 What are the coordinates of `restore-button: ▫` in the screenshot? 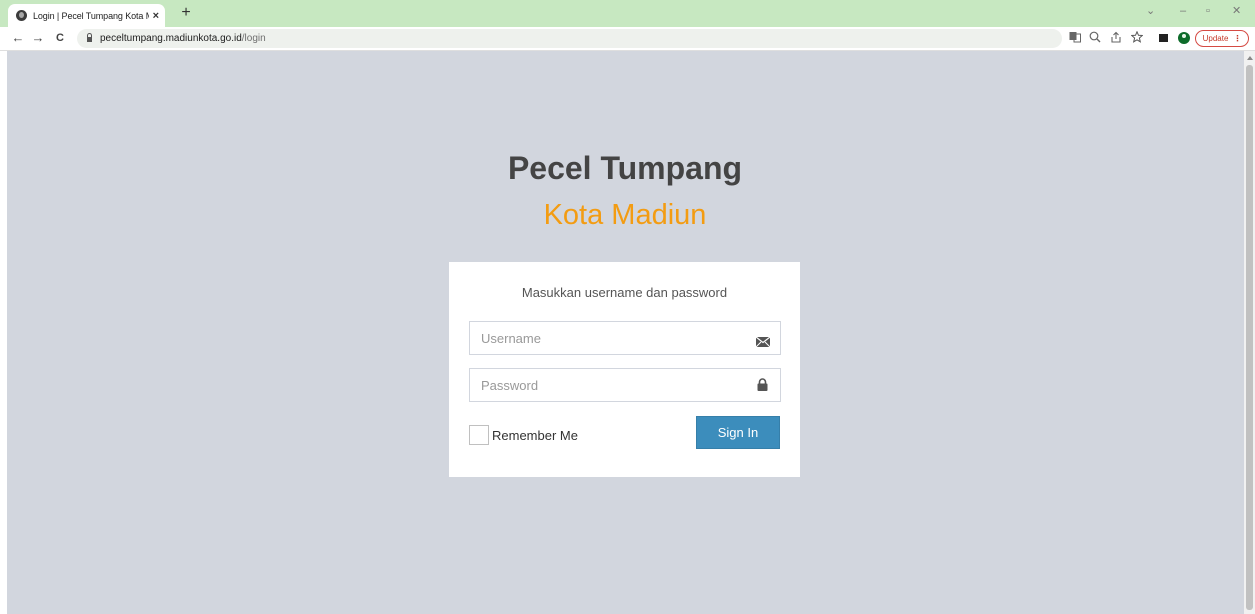 It's located at (1208, 11).